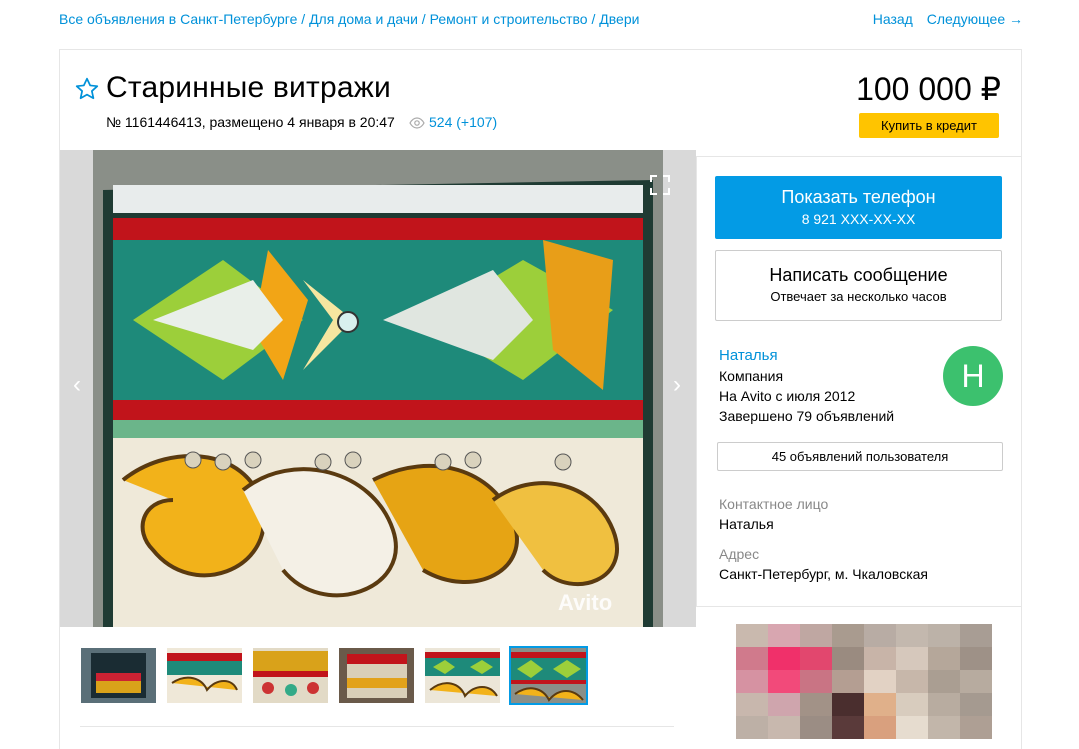  What do you see at coordinates (585, 602) in the screenshot?
I see `watermark: Avito` at bounding box center [585, 602].